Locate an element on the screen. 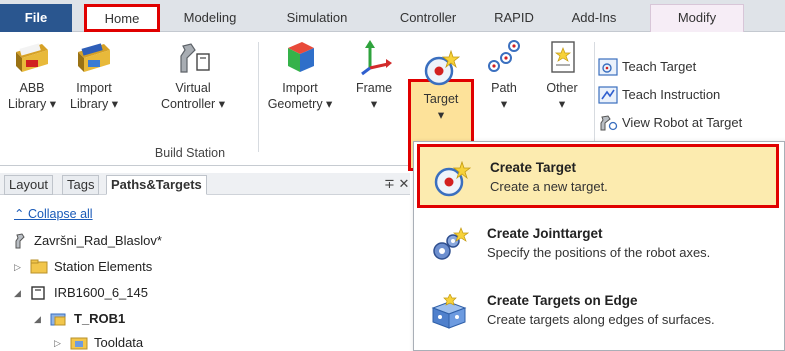 This screenshot has width=785, height=351. other-label-2: ▾ is located at coordinates (562, 104).